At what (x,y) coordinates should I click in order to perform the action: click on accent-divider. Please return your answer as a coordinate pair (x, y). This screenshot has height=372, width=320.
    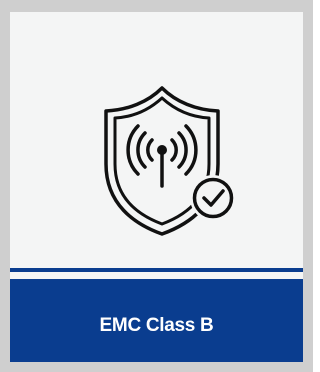
    Looking at the image, I should click on (156, 270).